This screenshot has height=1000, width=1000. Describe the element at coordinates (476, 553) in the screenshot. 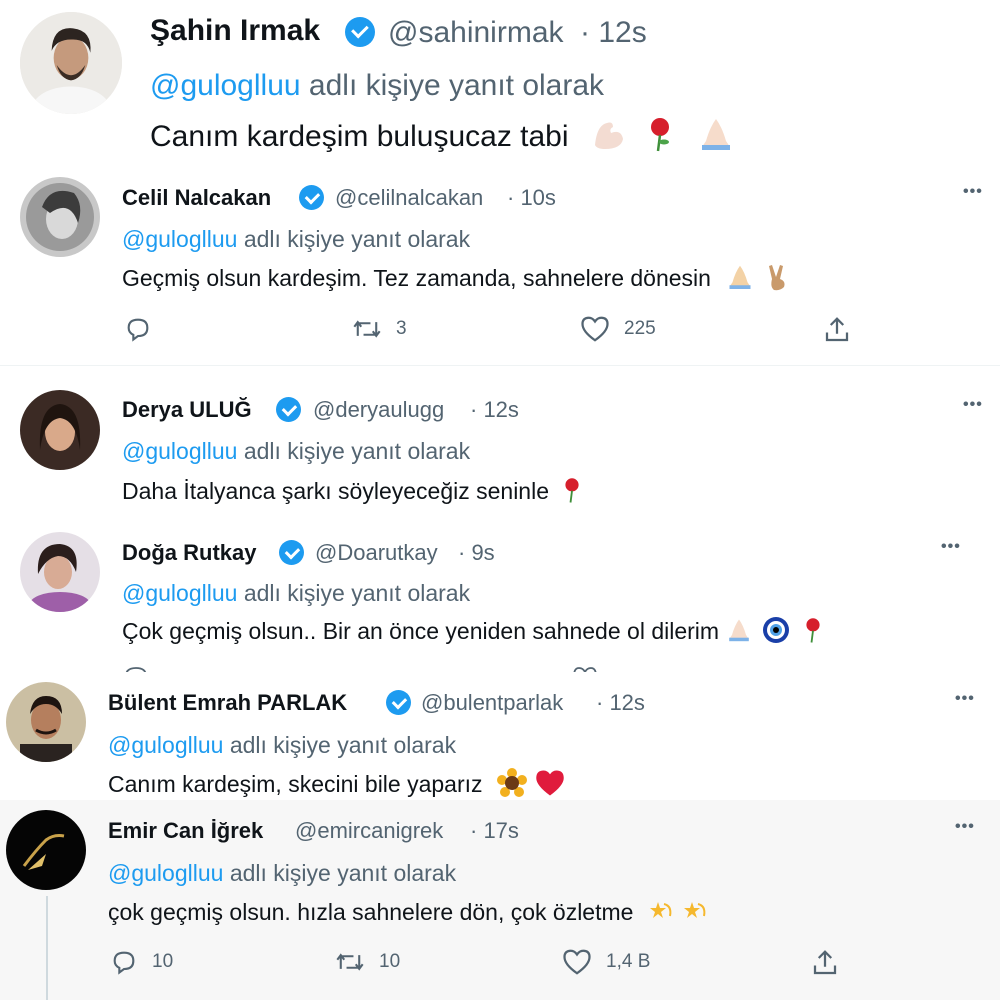

I see `timestamp: · 9s` at that location.